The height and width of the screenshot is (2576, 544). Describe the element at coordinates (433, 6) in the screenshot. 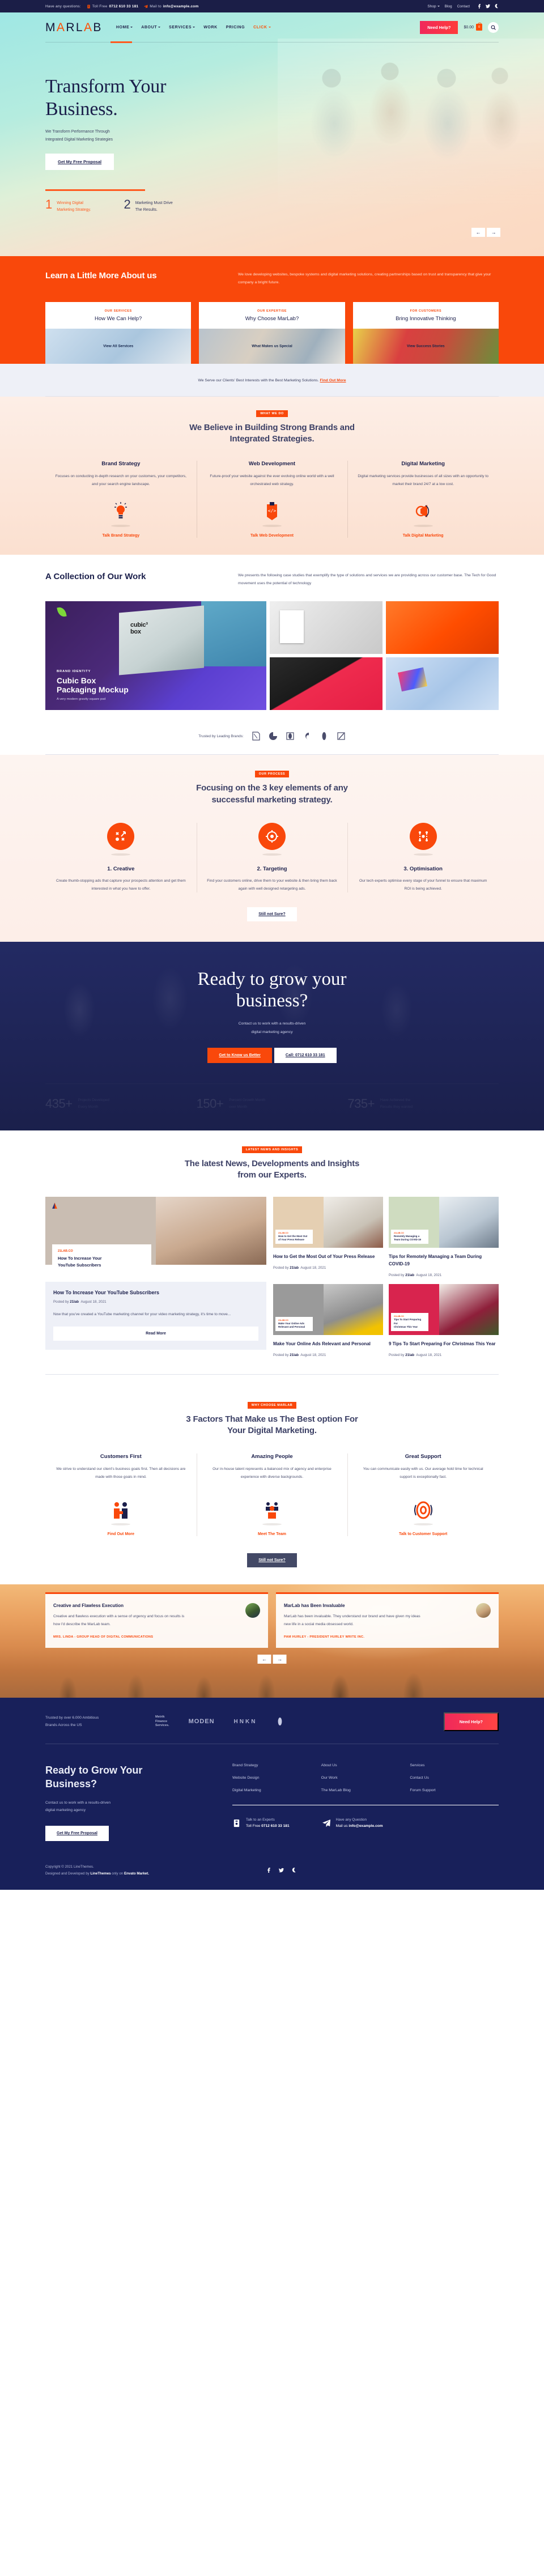

I see `top-bar-link-shop: Shop` at that location.